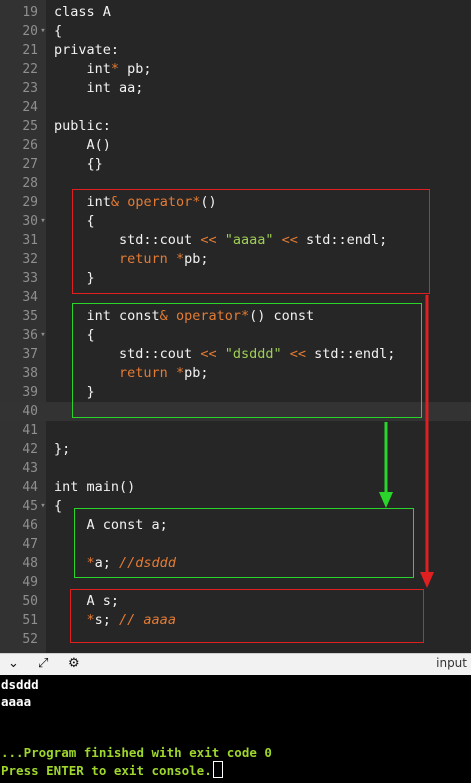 Image resolution: width=471 pixels, height=783 pixels. I want to click on annotation-box-const-object-call, so click(244, 543).